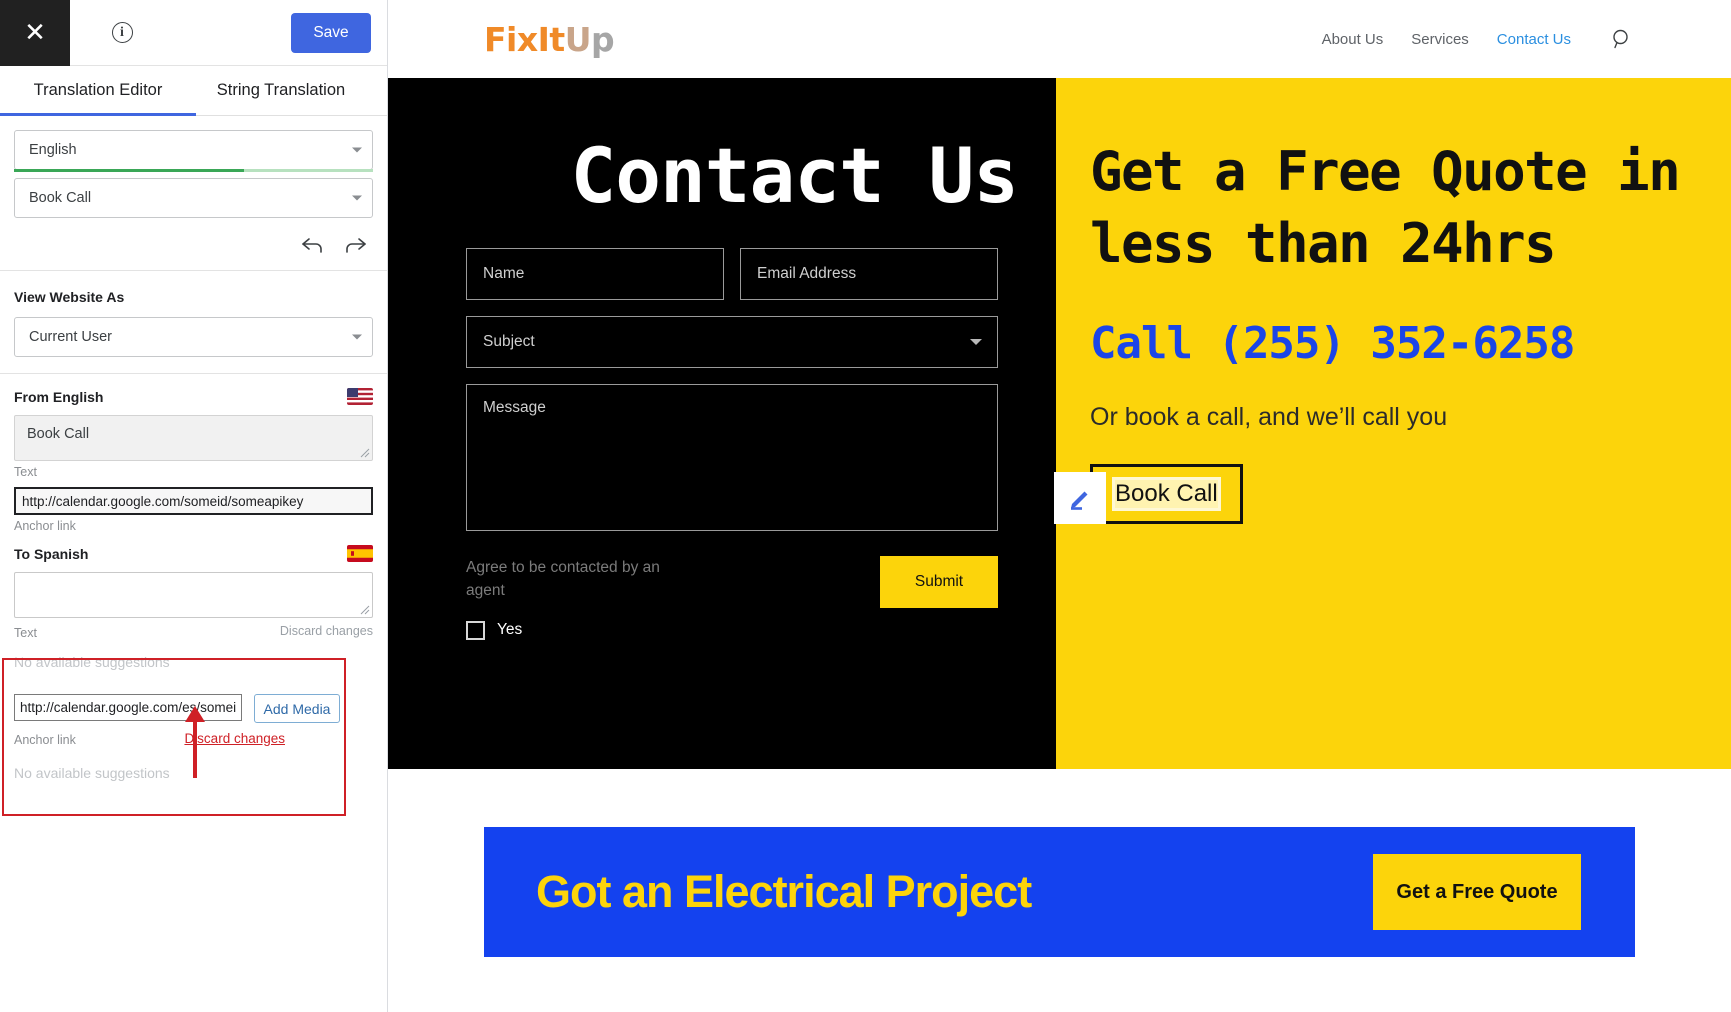 Image resolution: width=1731 pixels, height=1012 pixels. I want to click on consent-group: Agree to be contacted by an agent Yes, so click(571, 598).